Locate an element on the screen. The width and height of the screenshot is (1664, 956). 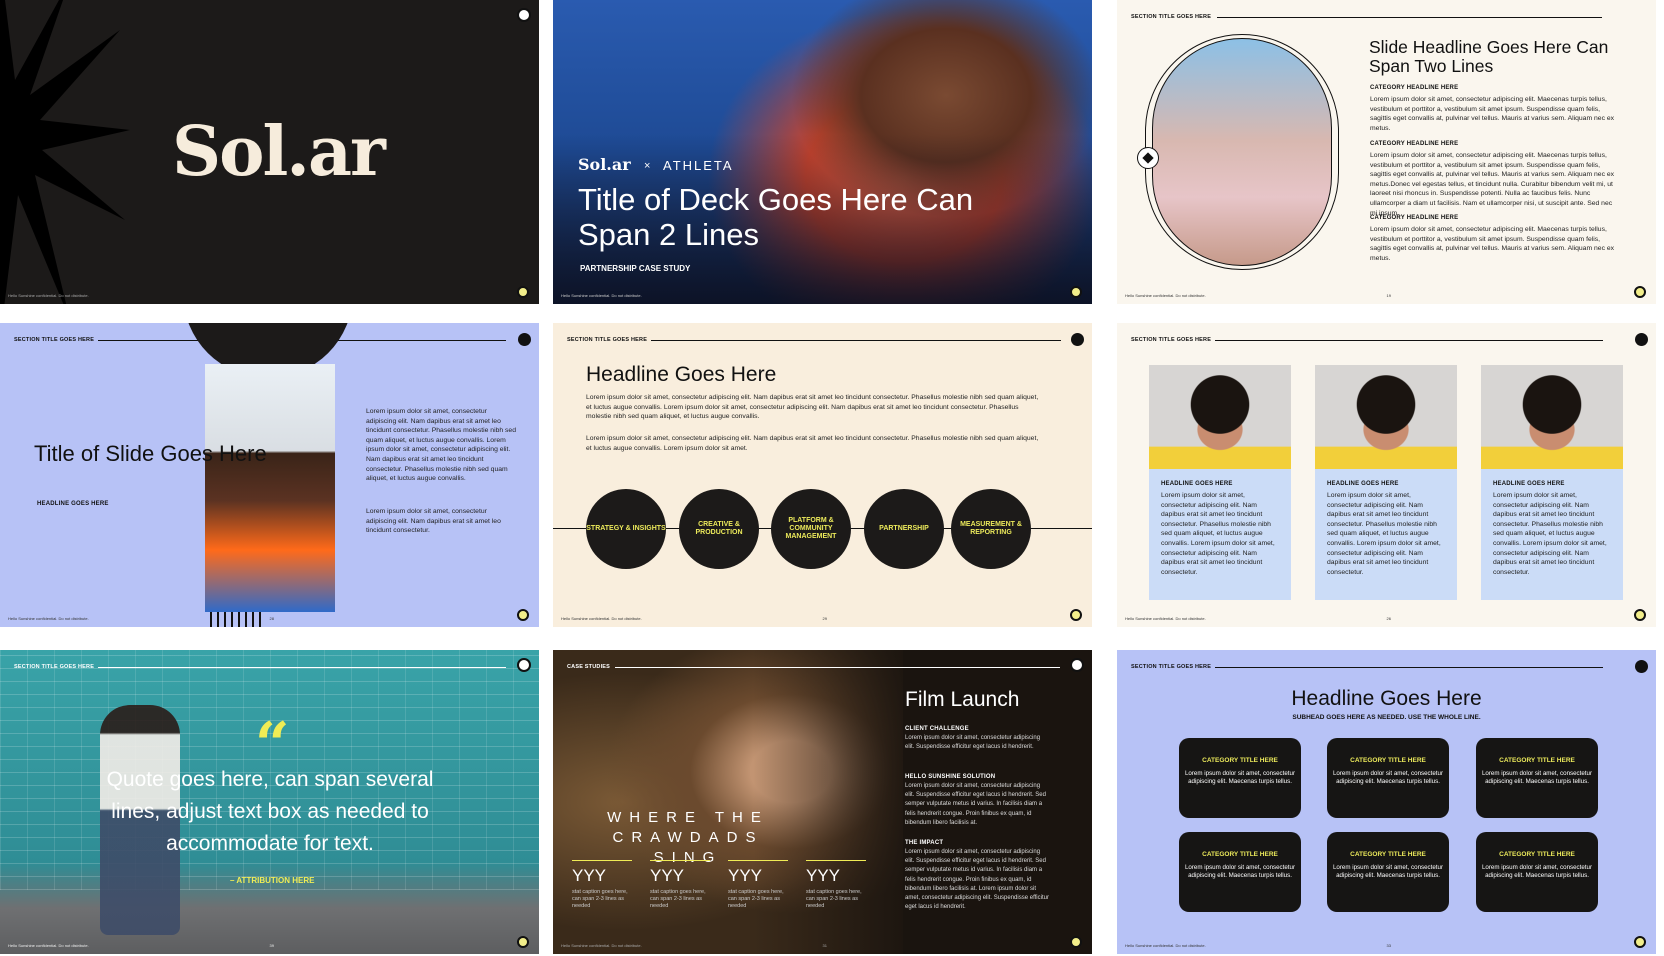
page-number: 29 is located at coordinates (824, 618).